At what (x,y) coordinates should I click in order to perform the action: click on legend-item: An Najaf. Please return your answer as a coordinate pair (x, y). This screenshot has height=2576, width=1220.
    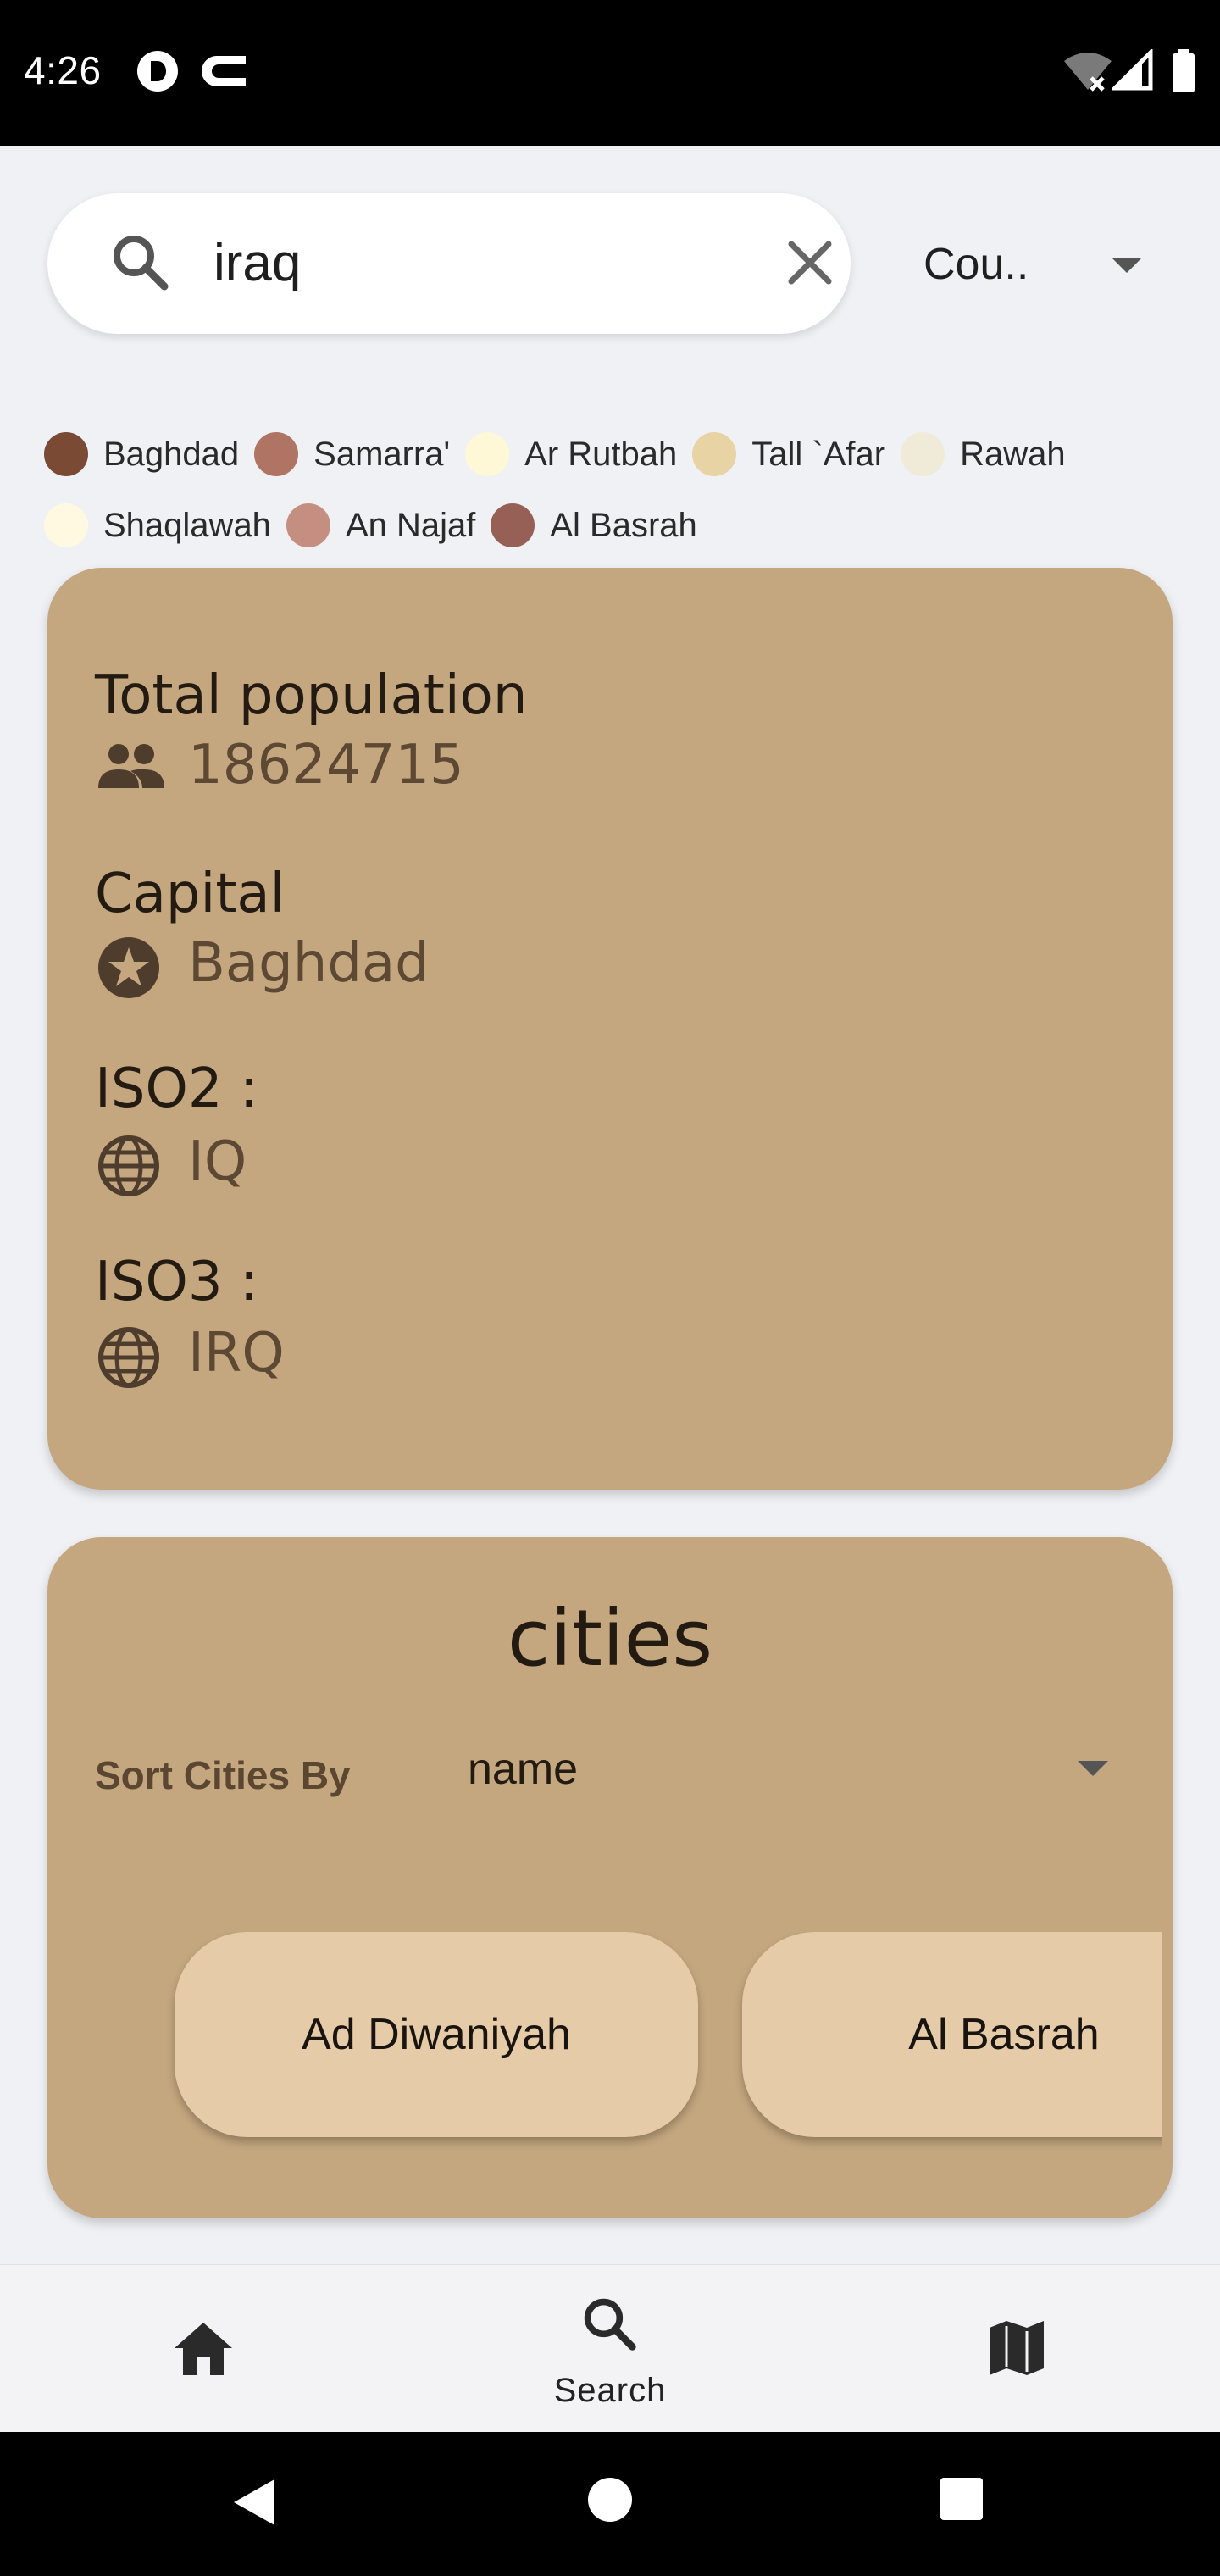
    Looking at the image, I should click on (380, 525).